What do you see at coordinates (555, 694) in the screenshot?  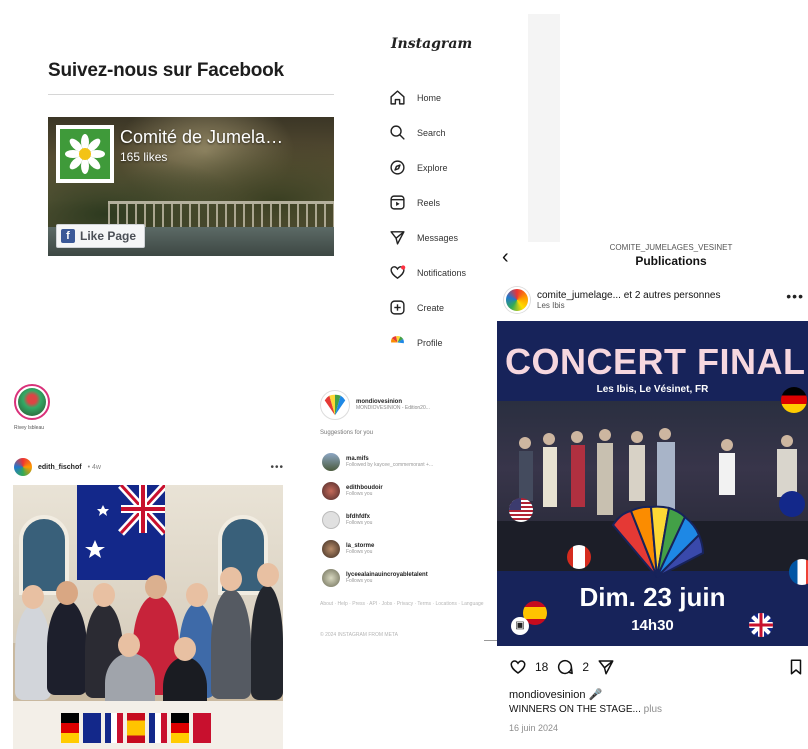 I see `caption-username: mondiovesinion 🎤` at bounding box center [555, 694].